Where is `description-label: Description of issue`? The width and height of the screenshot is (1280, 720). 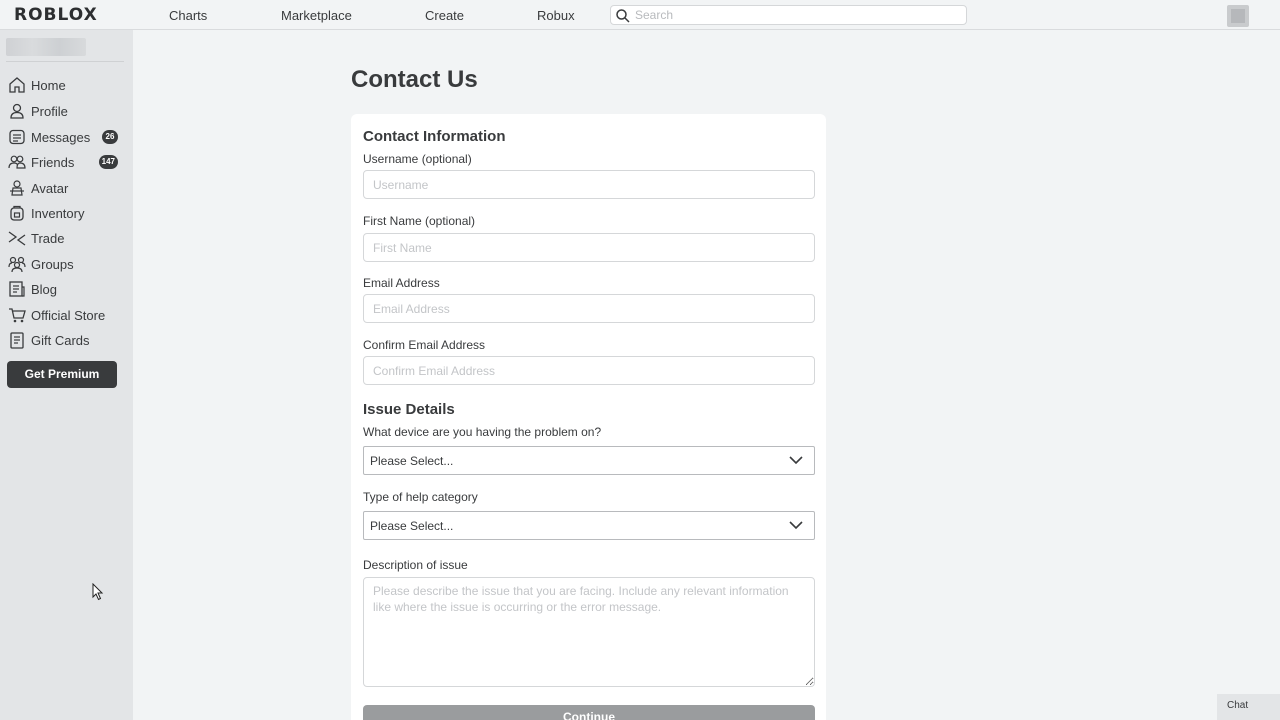 description-label: Description of issue is located at coordinates (415, 565).